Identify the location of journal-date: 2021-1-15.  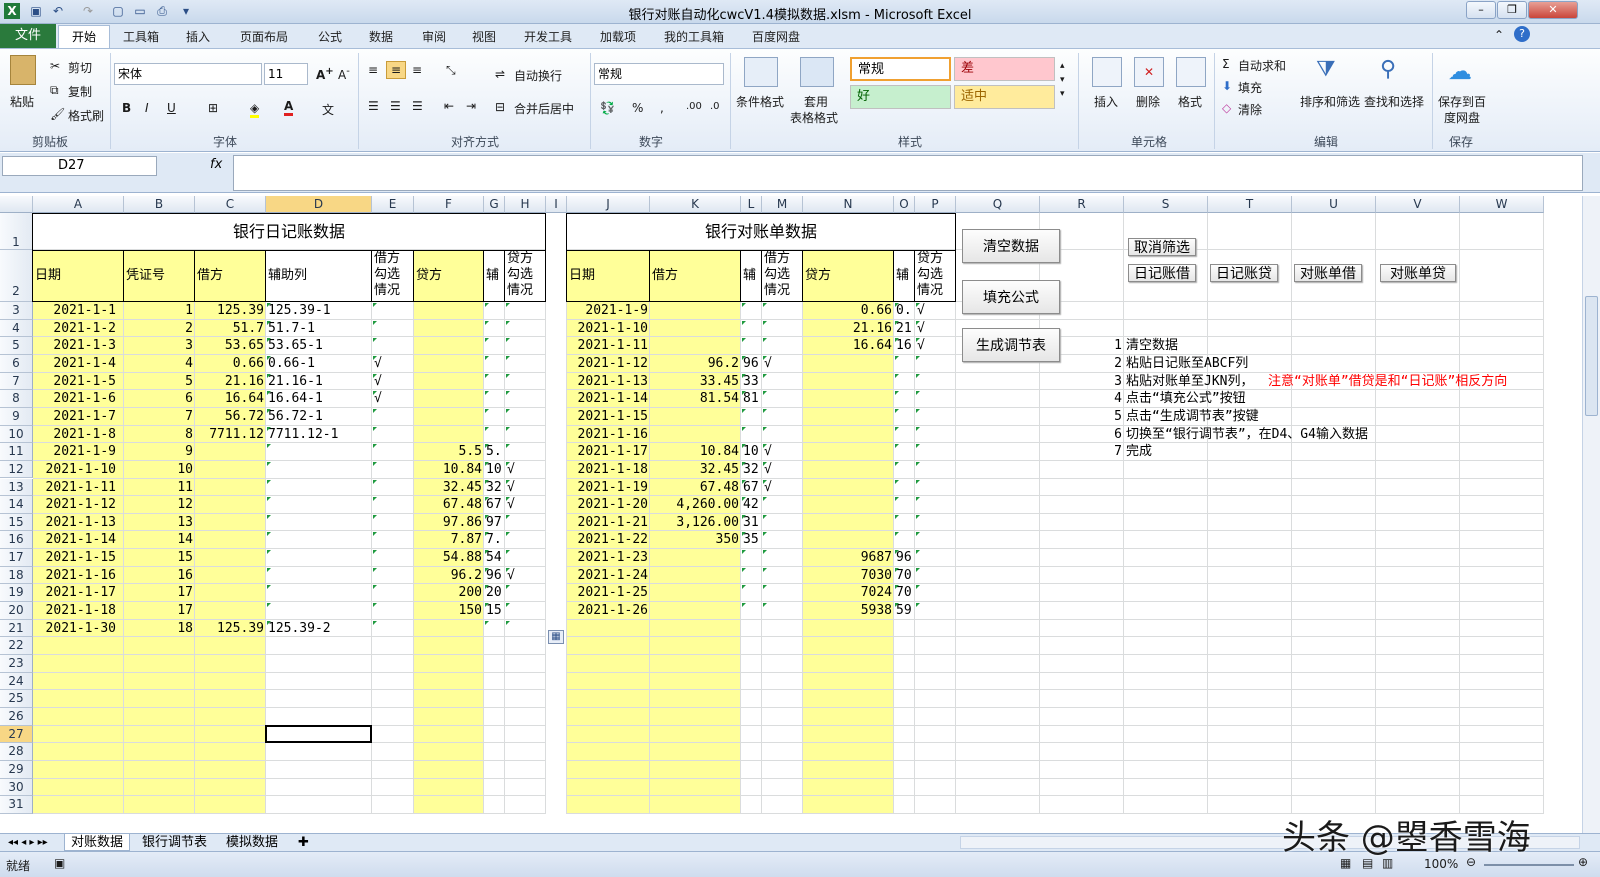
(78, 558).